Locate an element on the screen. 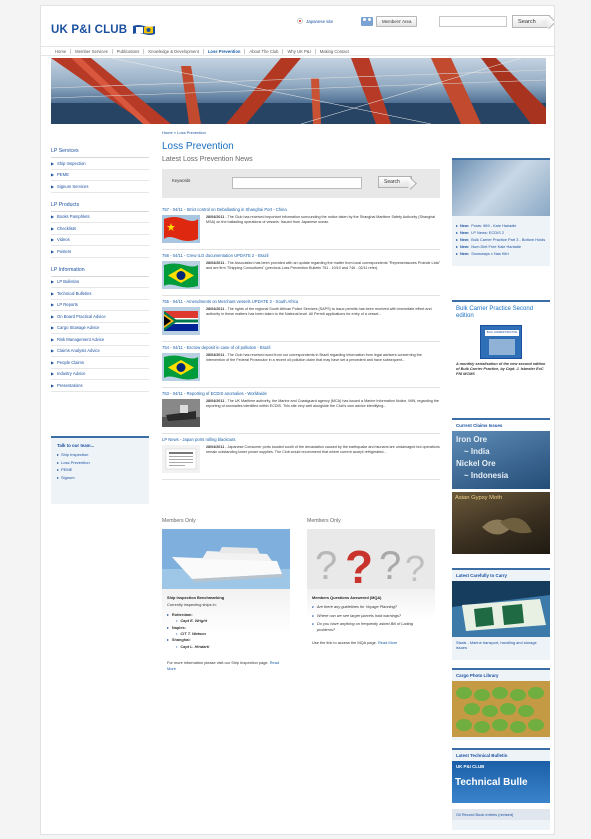  location-name: Rotterdam: is located at coordinates (182, 614).